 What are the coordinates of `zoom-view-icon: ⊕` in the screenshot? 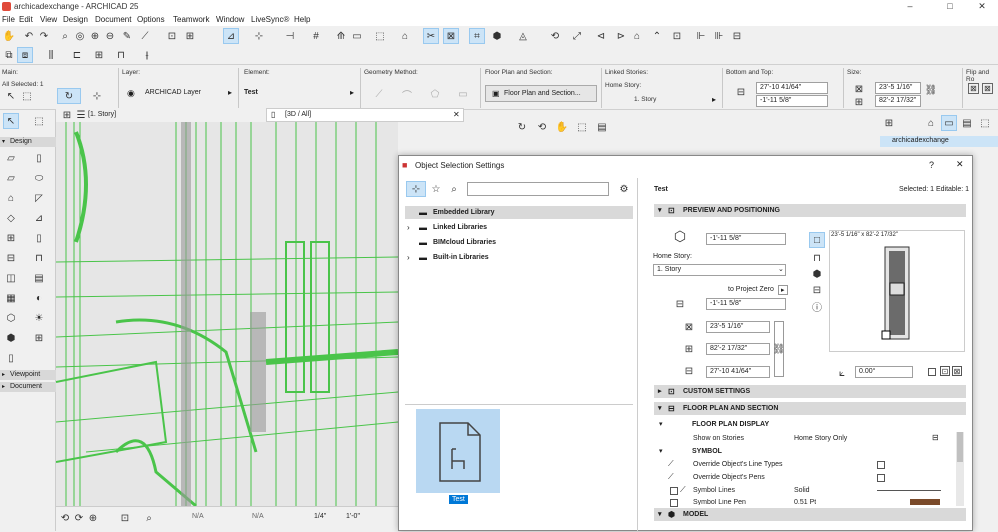 It's located at (93, 518).